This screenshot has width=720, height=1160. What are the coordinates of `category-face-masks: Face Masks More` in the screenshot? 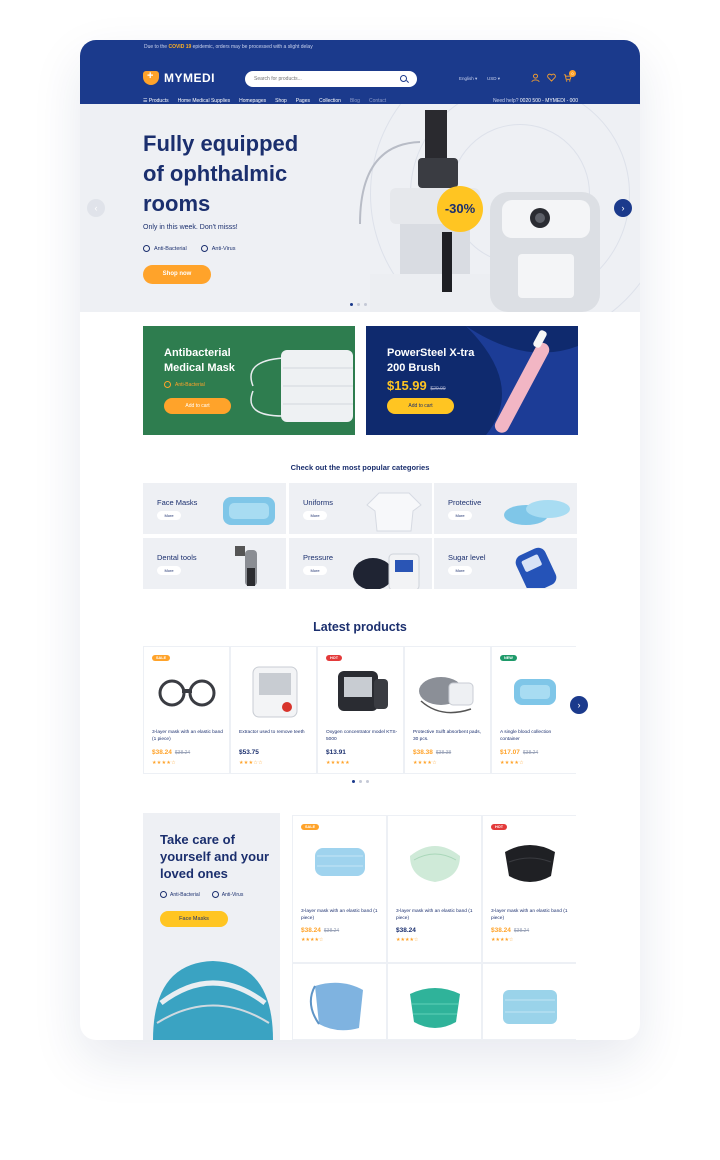 It's located at (214, 508).